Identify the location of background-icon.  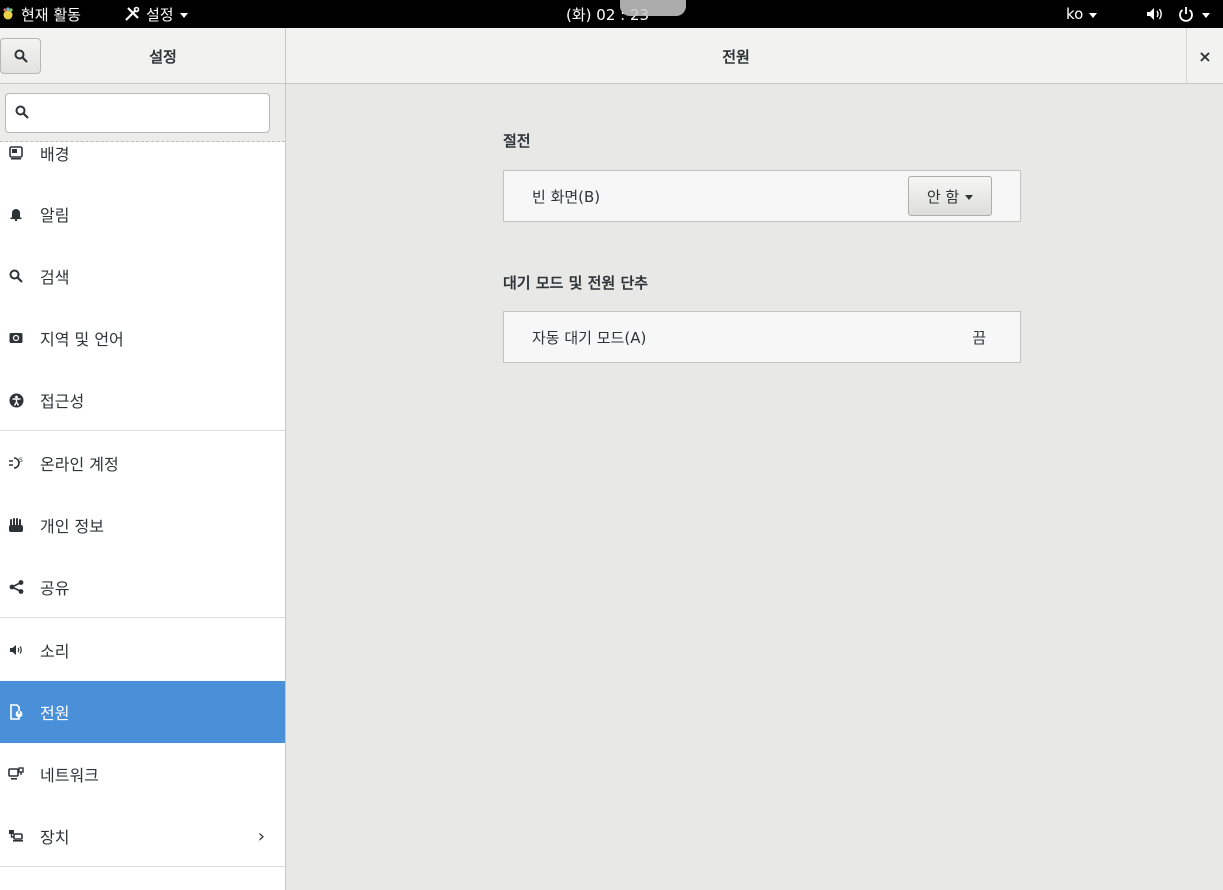
(16, 153).